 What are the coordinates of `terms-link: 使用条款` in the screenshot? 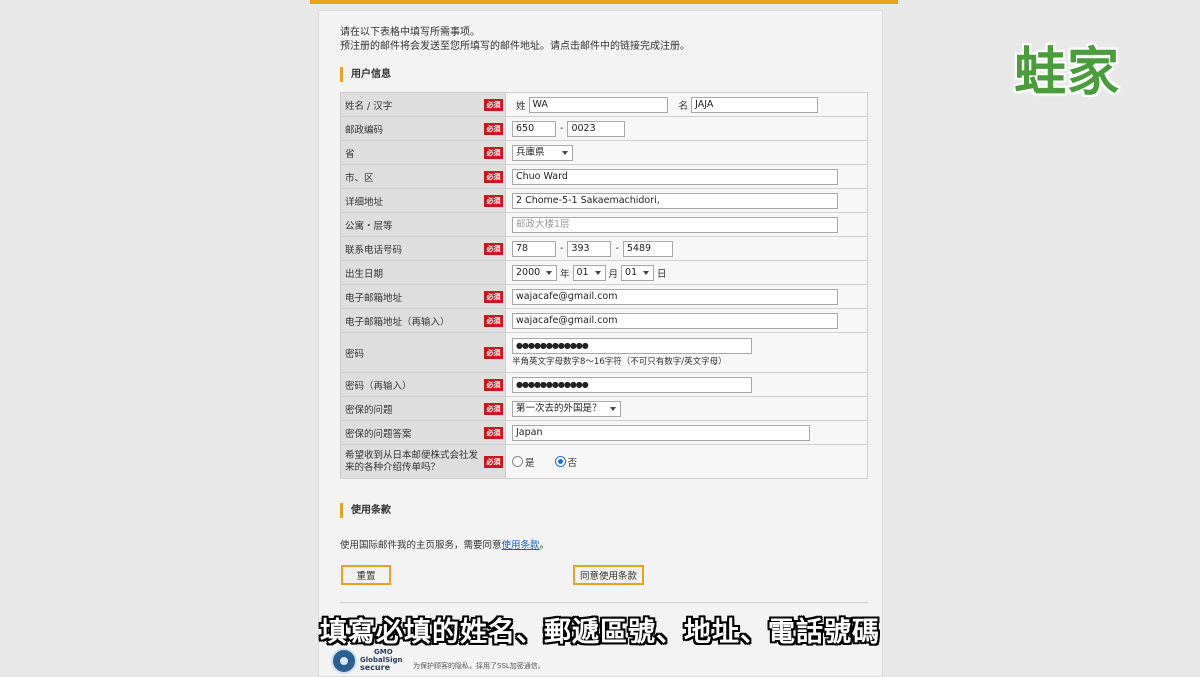 It's located at (521, 545).